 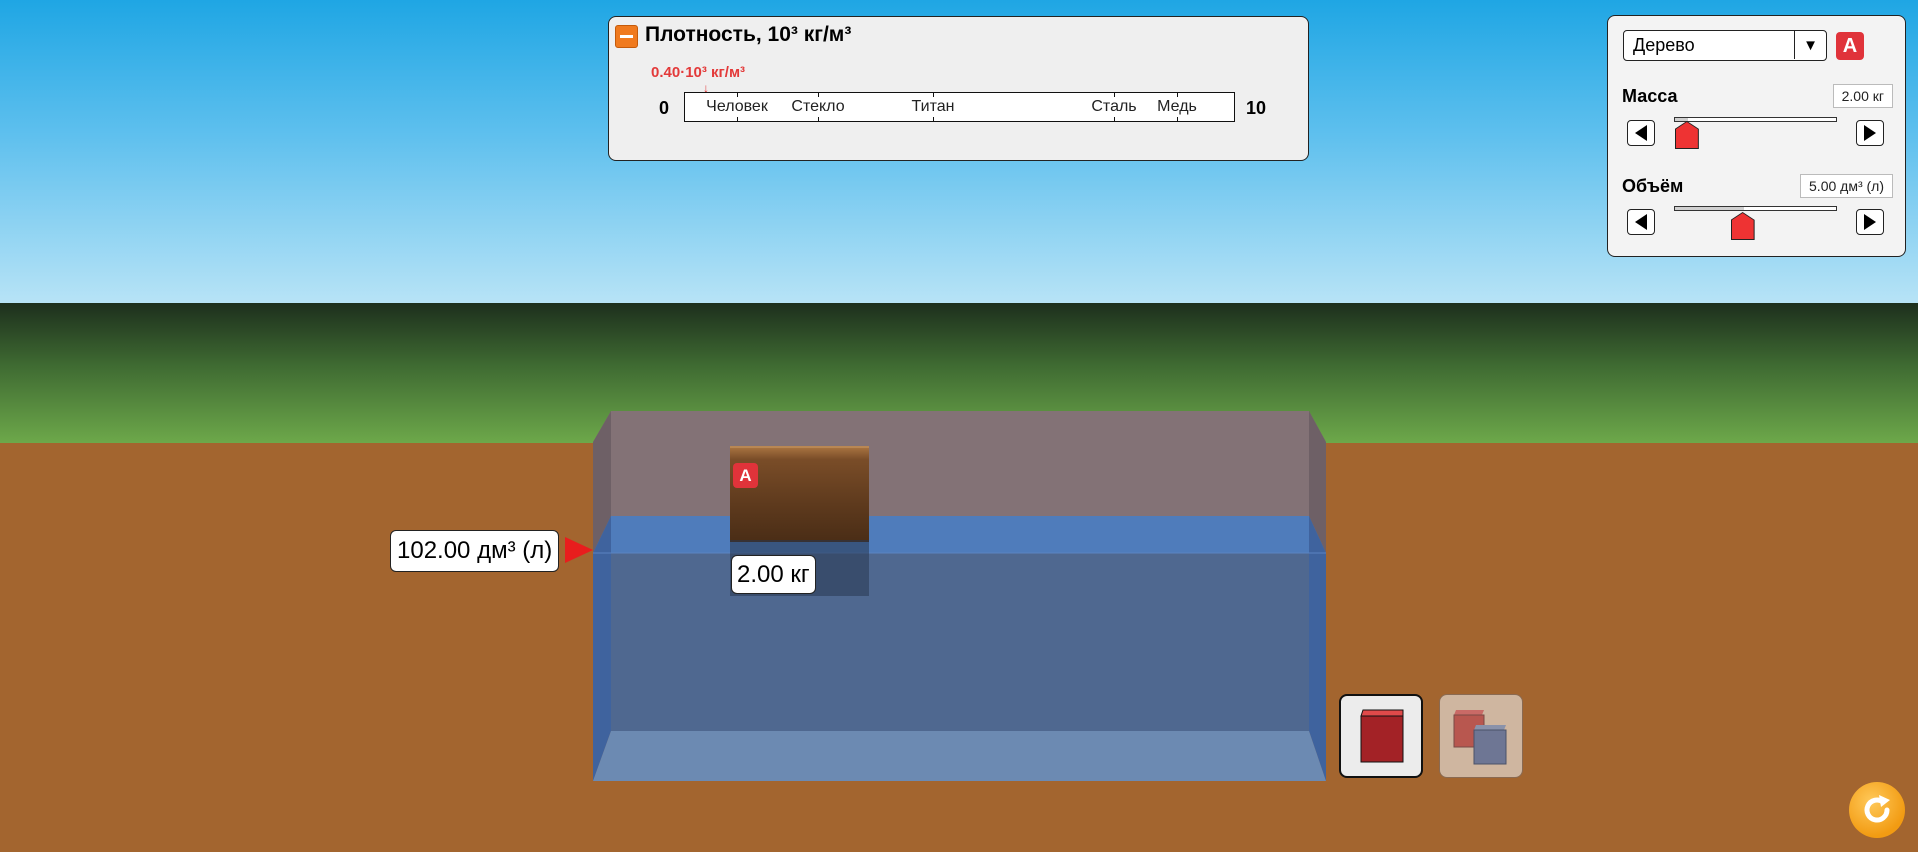 What do you see at coordinates (773, 574) in the screenshot?
I see `block-mass-label: 2.00 кг` at bounding box center [773, 574].